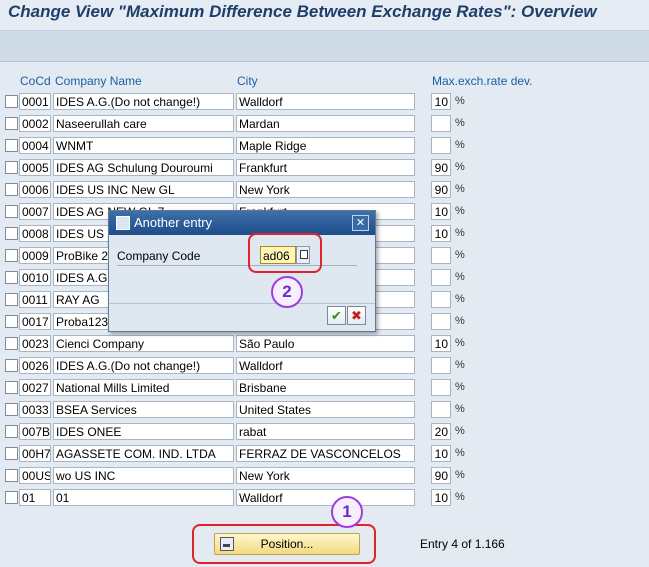 Image resolution: width=649 pixels, height=567 pixels. Describe the element at coordinates (35, 233) in the screenshot. I see `cocd-cell: 0008` at that location.